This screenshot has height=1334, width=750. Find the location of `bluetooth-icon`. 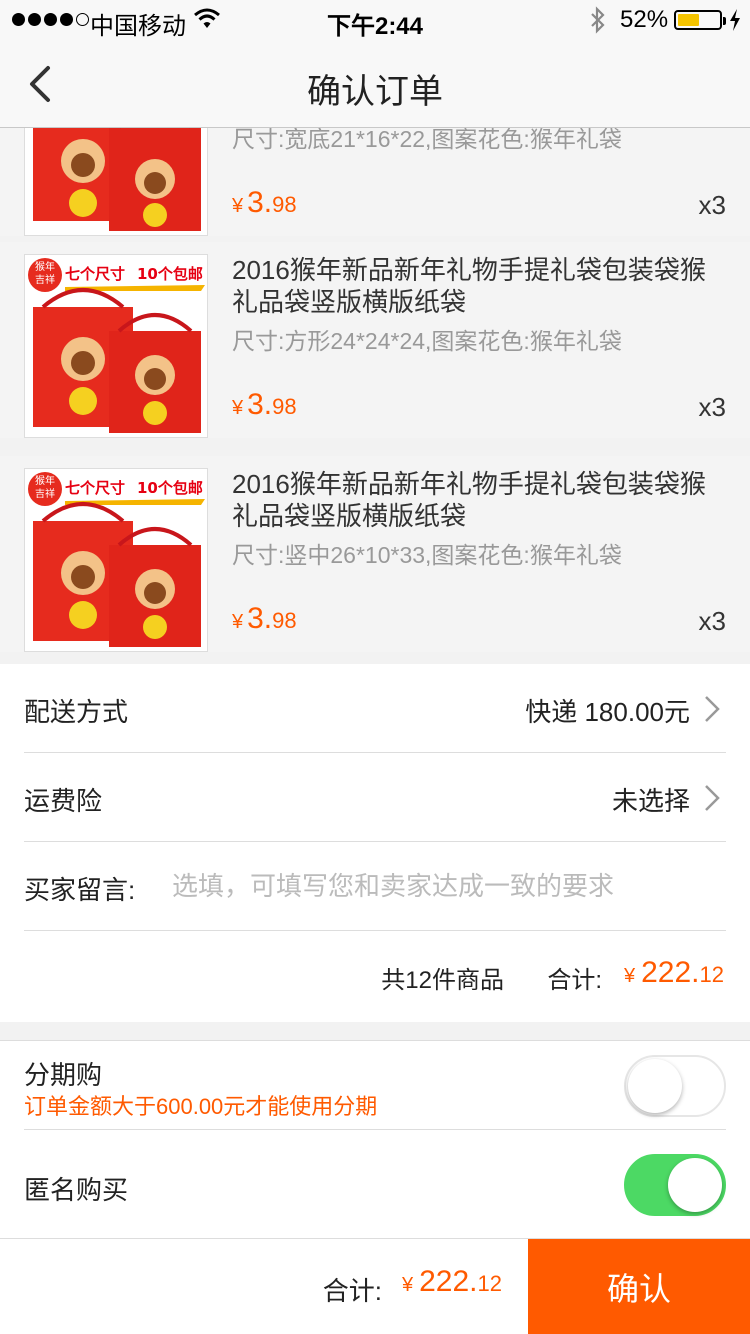

bluetooth-icon is located at coordinates (598, 20).